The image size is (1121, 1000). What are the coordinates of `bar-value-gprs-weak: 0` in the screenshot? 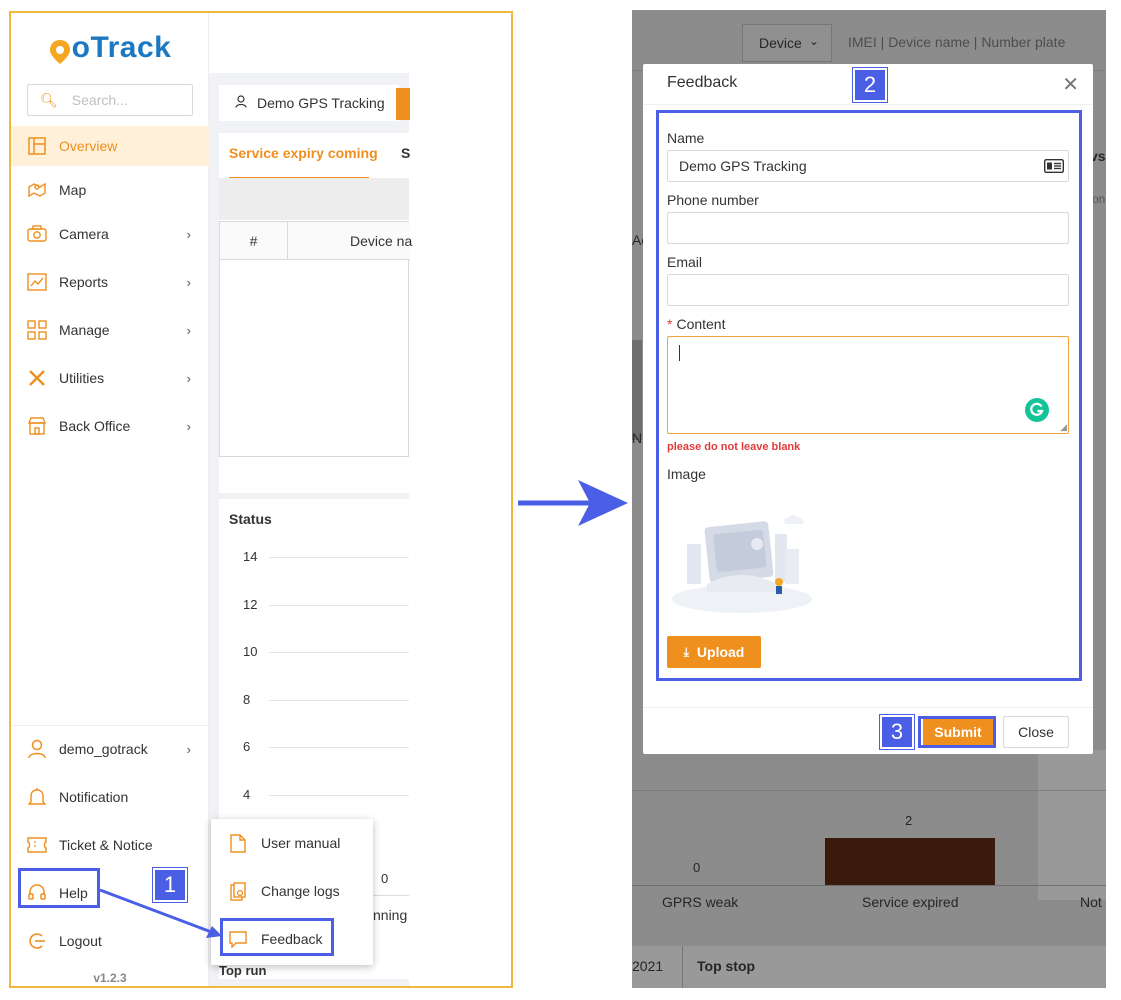 It's located at (697, 867).